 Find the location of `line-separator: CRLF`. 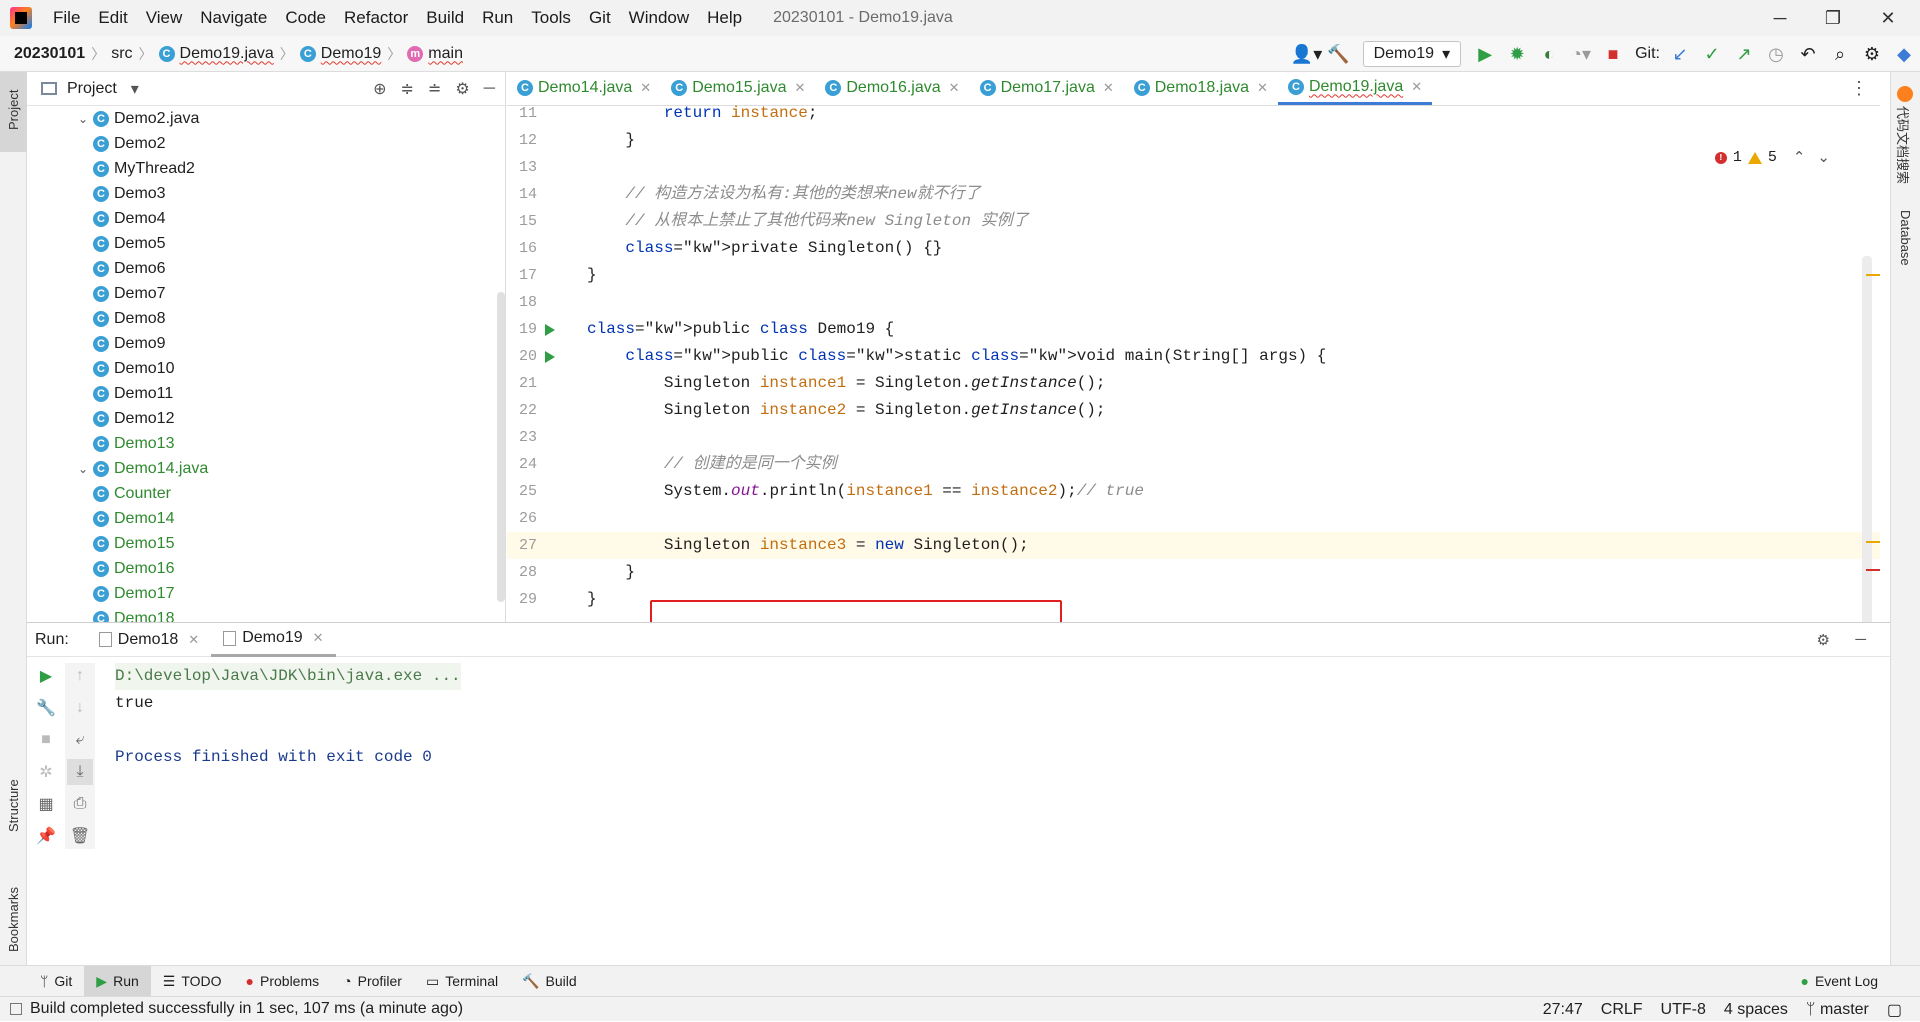

line-separator: CRLF is located at coordinates (1622, 1010).